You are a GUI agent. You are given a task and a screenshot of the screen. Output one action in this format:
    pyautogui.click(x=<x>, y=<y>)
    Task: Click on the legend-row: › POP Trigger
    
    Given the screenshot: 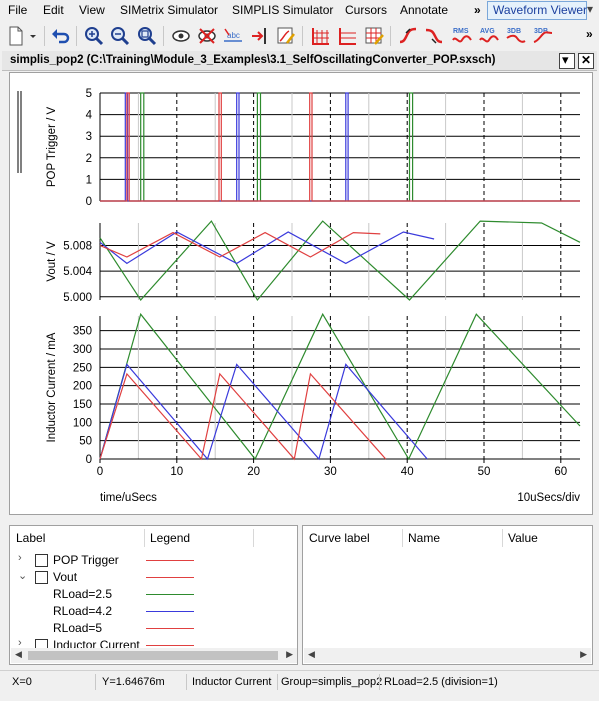 What is the action you would take?
    pyautogui.click(x=153, y=560)
    